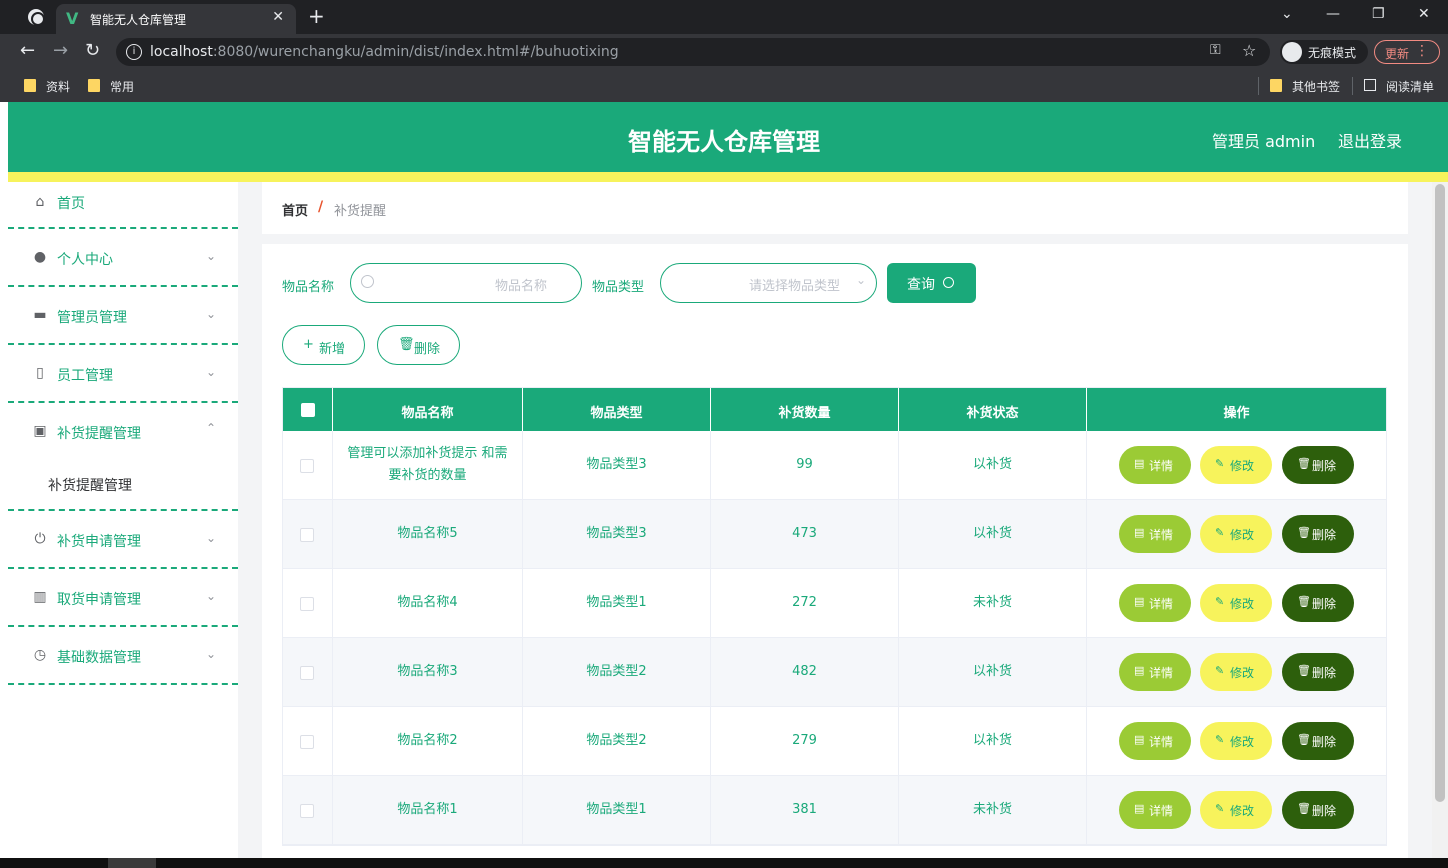 The image size is (1448, 868). Describe the element at coordinates (428, 409) in the screenshot. I see `column-header-name: 物品名称` at that location.